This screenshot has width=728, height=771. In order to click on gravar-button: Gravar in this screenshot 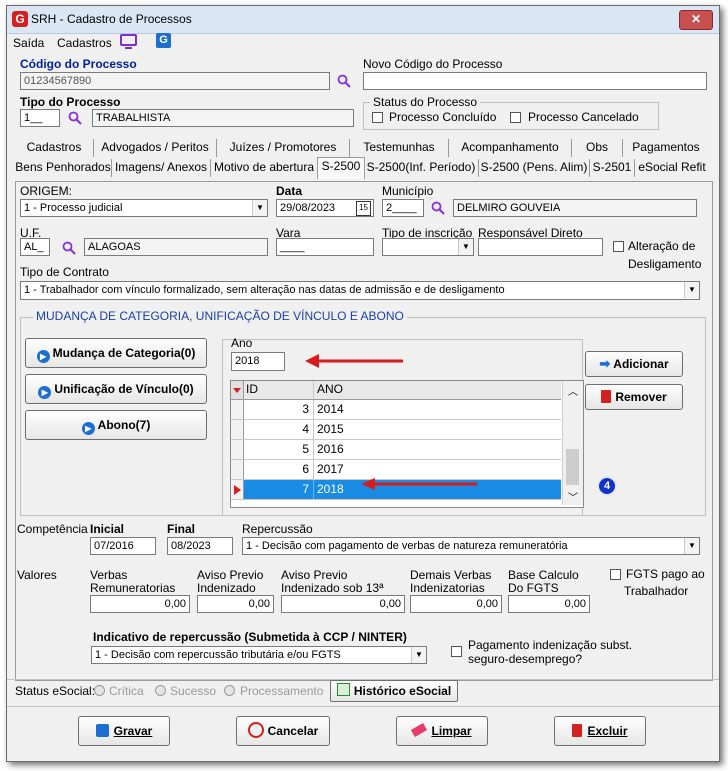, I will do `click(124, 731)`.